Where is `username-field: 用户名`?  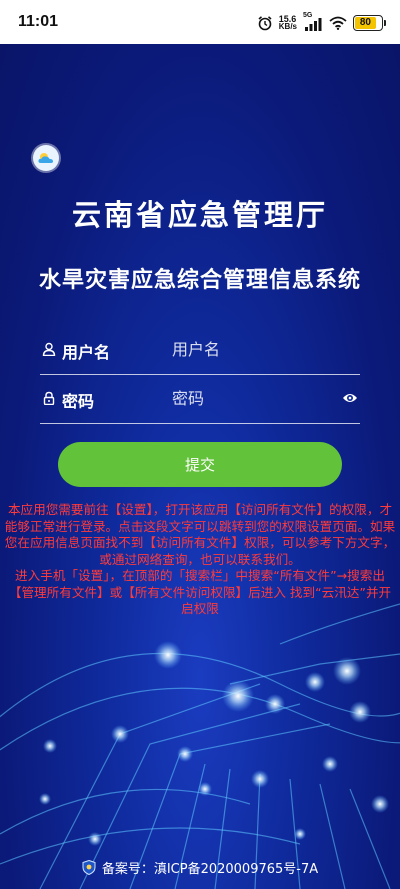
username-field: 用户名 is located at coordinates (200, 350).